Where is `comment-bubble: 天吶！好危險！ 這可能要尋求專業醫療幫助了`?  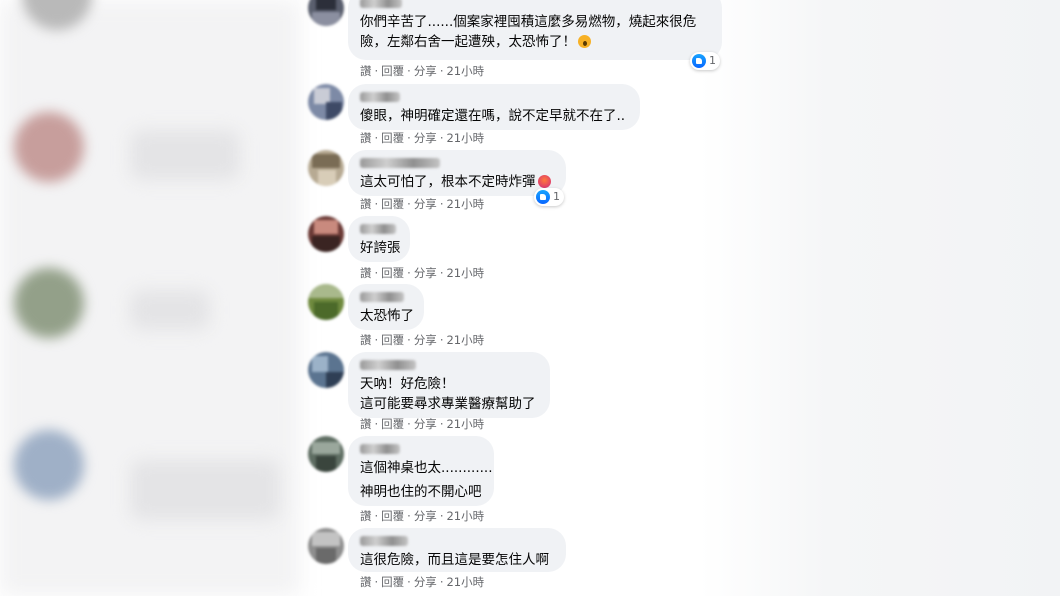
comment-bubble: 天吶！好危險！ 這可能要尋求專業醫療幫助了 is located at coordinates (449, 385).